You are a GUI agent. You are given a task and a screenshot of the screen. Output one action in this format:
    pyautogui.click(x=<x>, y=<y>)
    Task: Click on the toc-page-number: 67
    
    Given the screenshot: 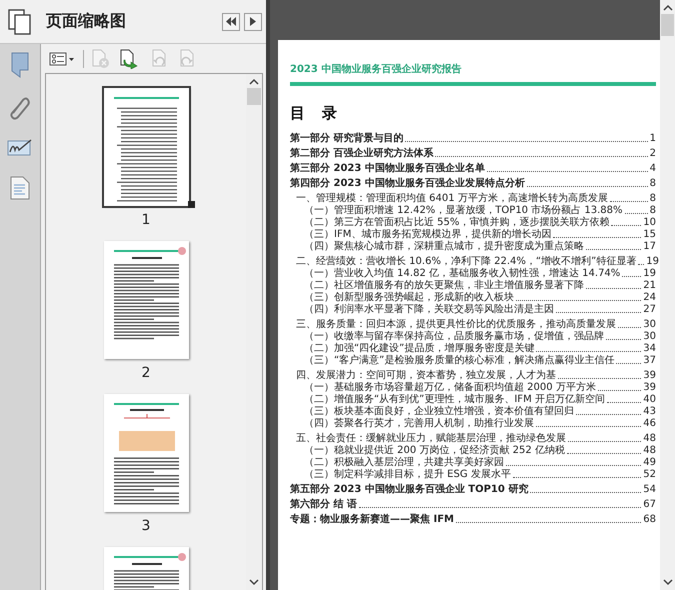 What is the action you would take?
    pyautogui.click(x=649, y=504)
    